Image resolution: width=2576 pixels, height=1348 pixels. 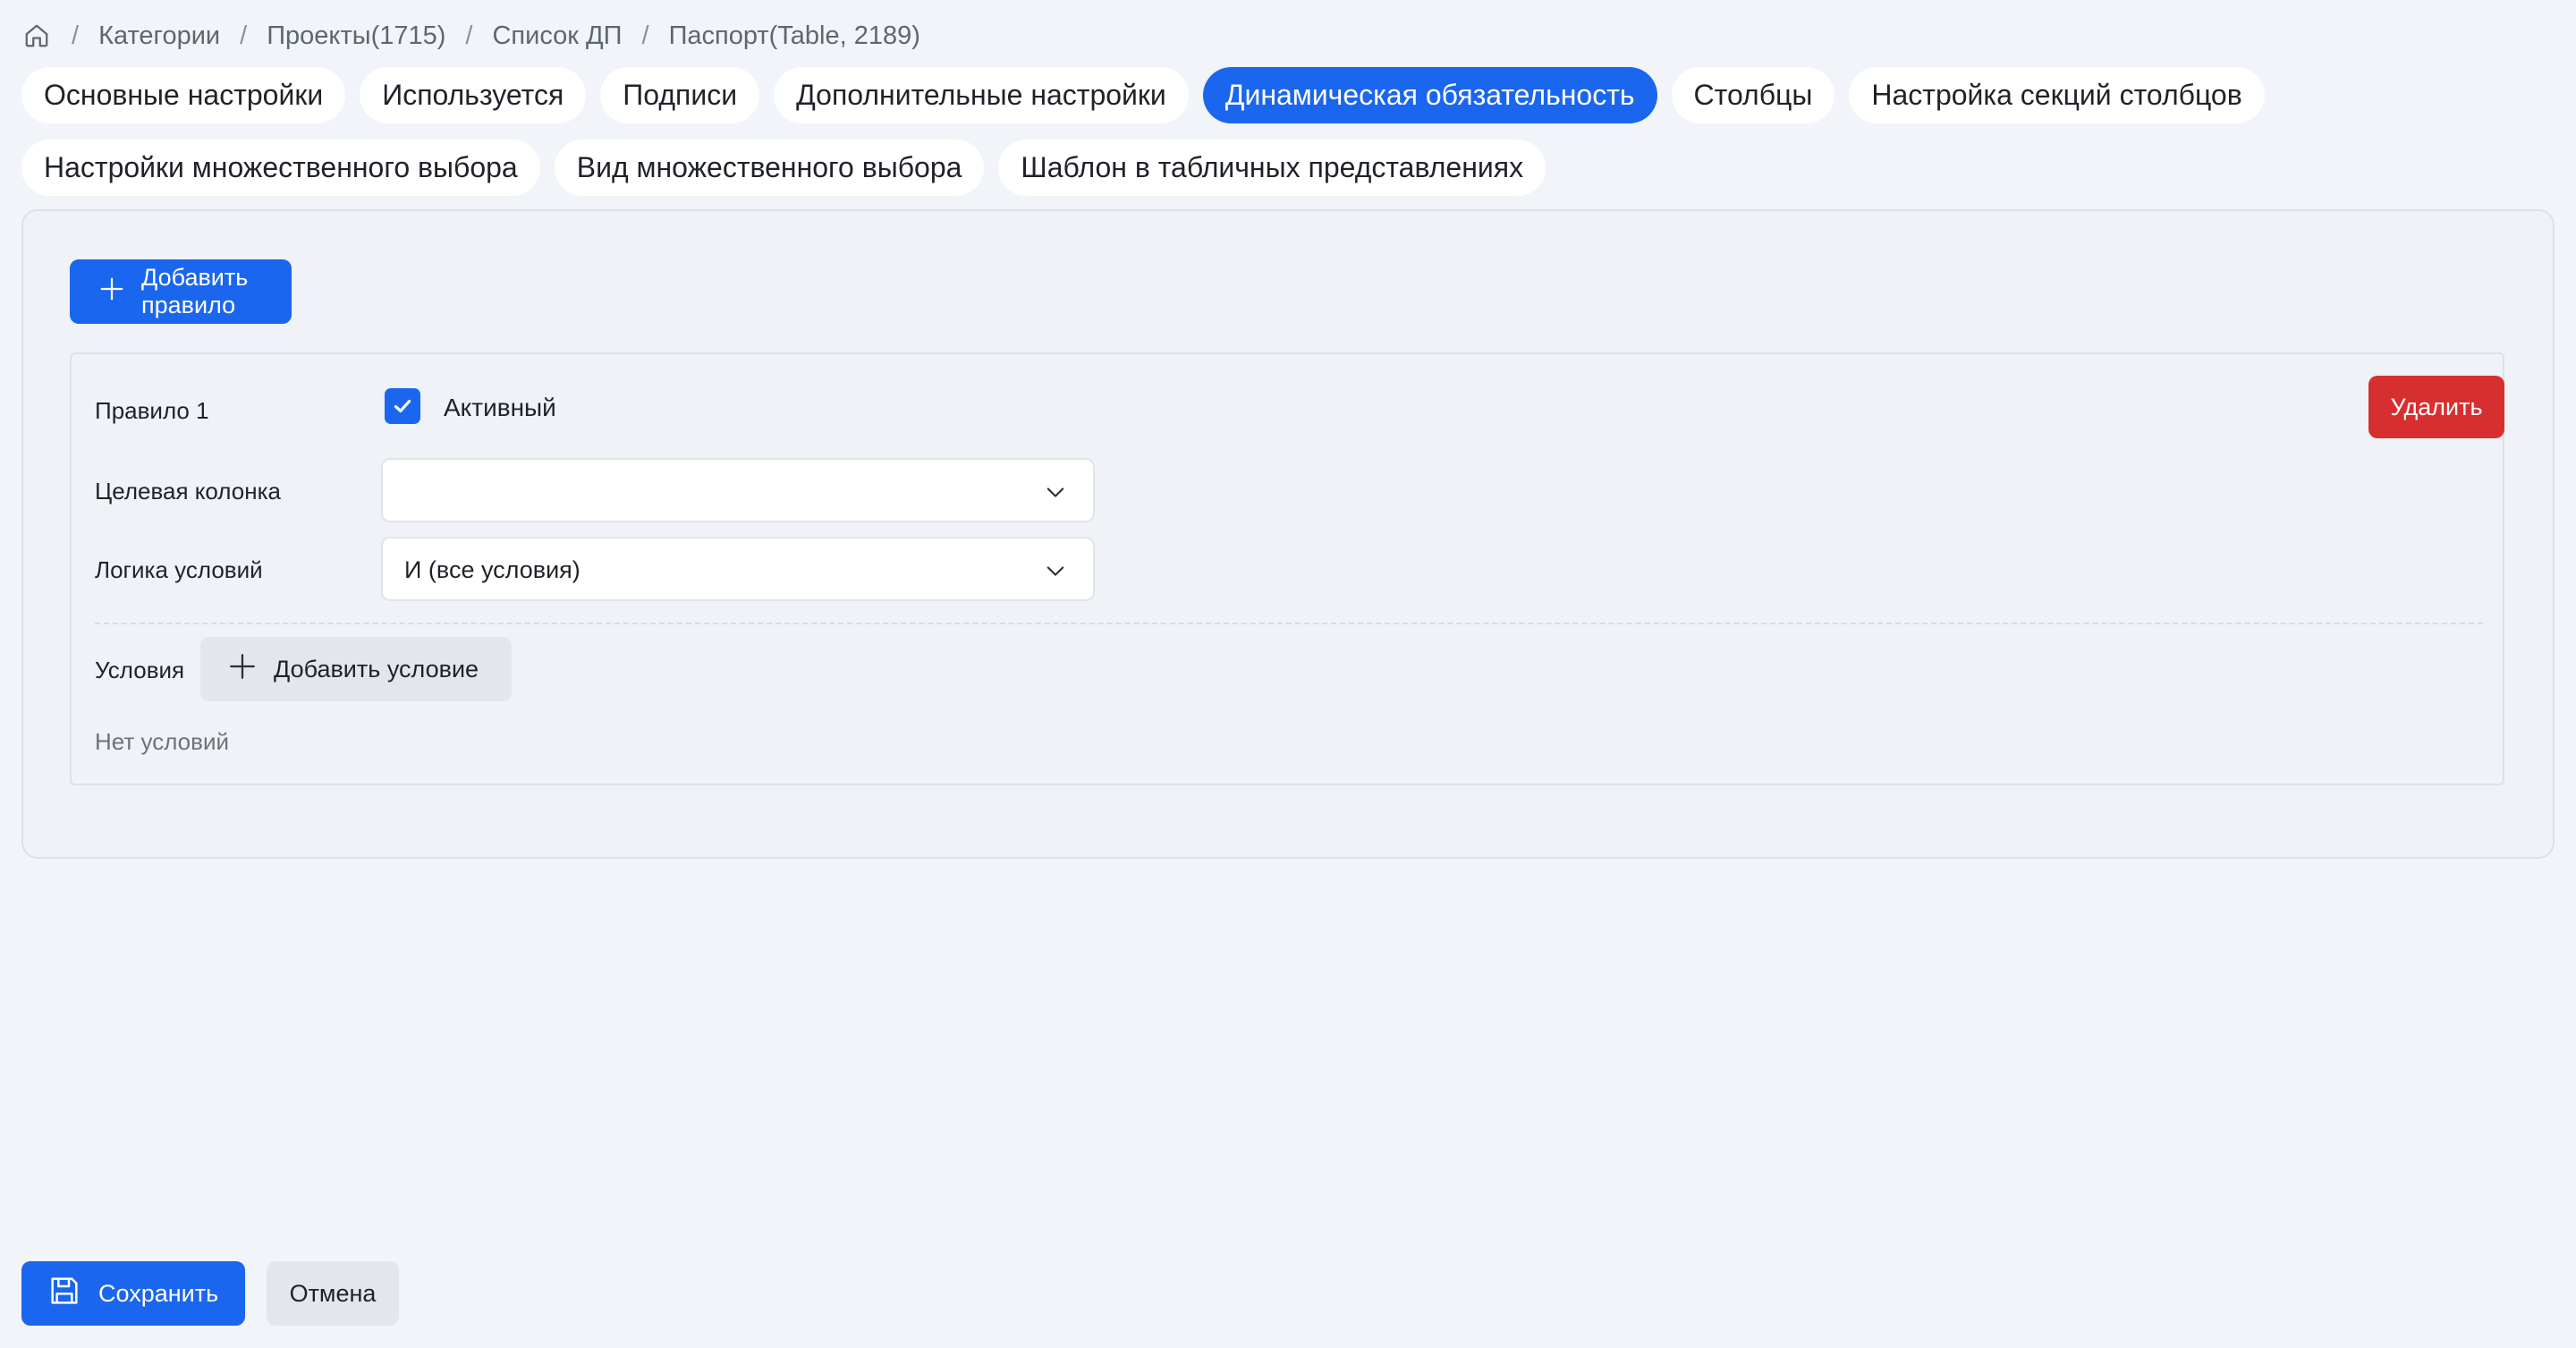 What do you see at coordinates (333, 1293) in the screenshot?
I see `cancel-button: Отмена` at bounding box center [333, 1293].